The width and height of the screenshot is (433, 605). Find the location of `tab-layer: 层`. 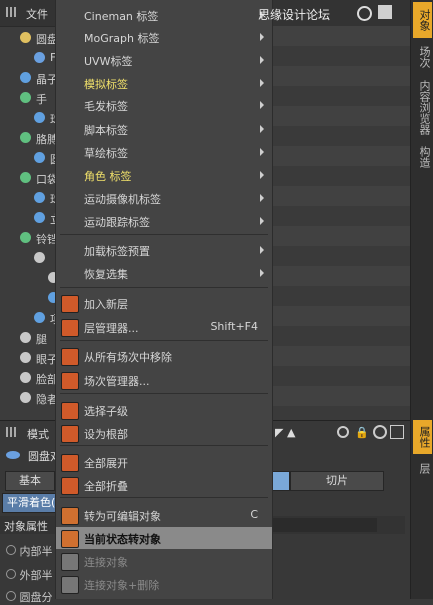

tab-layer: 层 is located at coordinates (422, 468).